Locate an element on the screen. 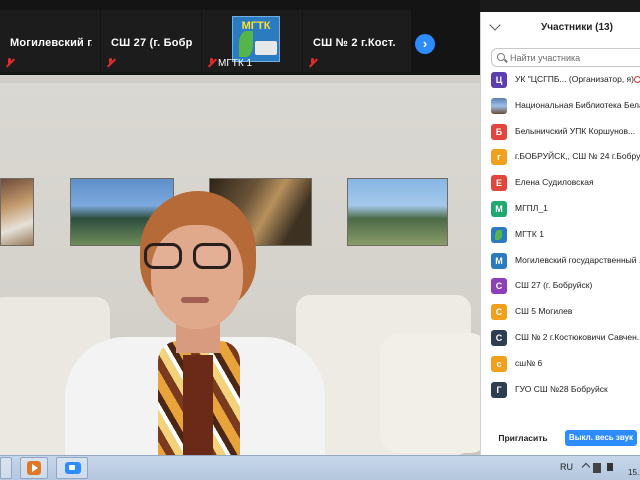 This screenshot has height=480, width=640. participant-name: УК "ЦСГПБ... (Организатор, я) is located at coordinates (574, 79).